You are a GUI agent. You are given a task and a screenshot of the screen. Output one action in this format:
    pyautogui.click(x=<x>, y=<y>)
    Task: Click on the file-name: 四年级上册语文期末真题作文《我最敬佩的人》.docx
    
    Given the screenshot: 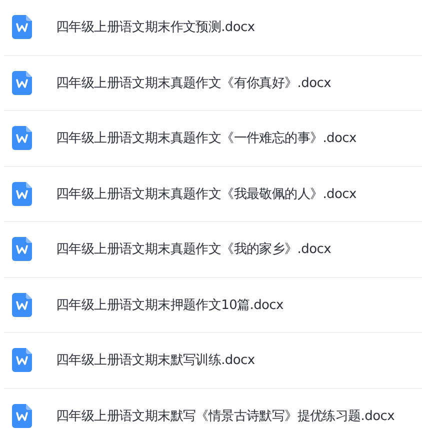 What is the action you would take?
    pyautogui.click(x=206, y=193)
    